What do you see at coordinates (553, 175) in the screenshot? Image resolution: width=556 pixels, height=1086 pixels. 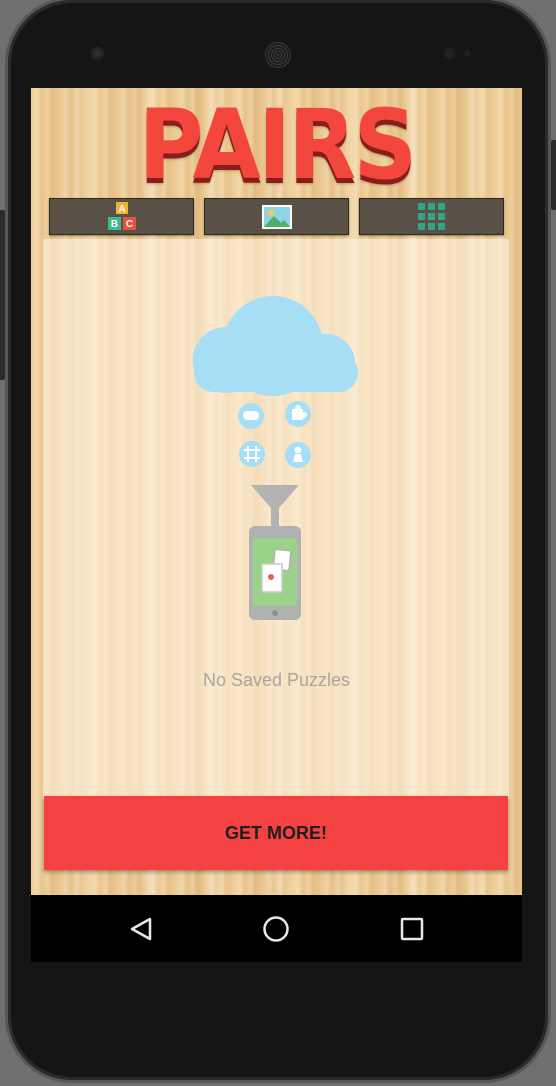 I see `power-button` at bounding box center [553, 175].